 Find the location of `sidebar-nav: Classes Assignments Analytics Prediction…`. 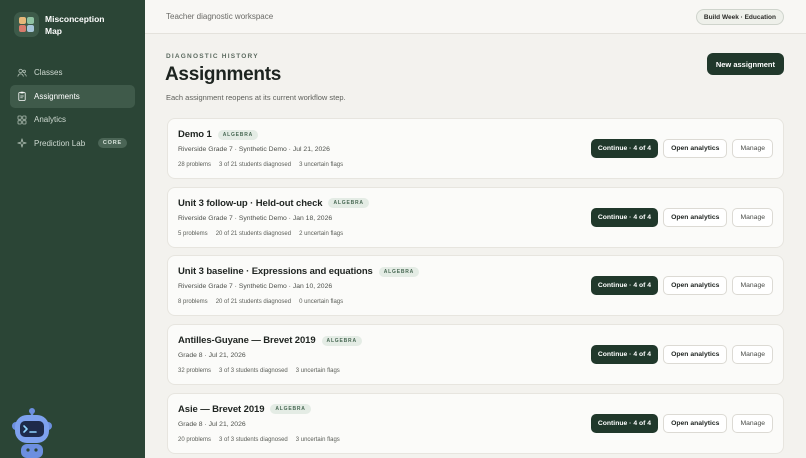

sidebar-nav: Classes Assignments Analytics Prediction… is located at coordinates (72, 108).